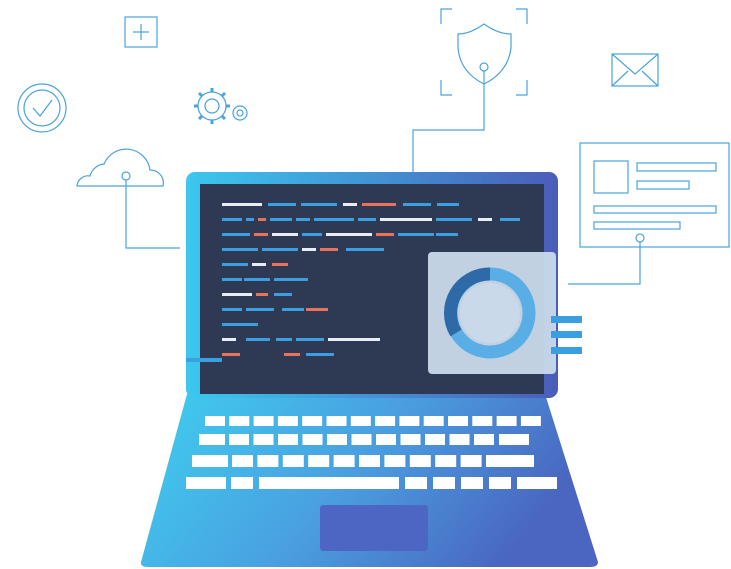  What do you see at coordinates (649, 213) in the screenshot?
I see `document-window-icon` at bounding box center [649, 213].